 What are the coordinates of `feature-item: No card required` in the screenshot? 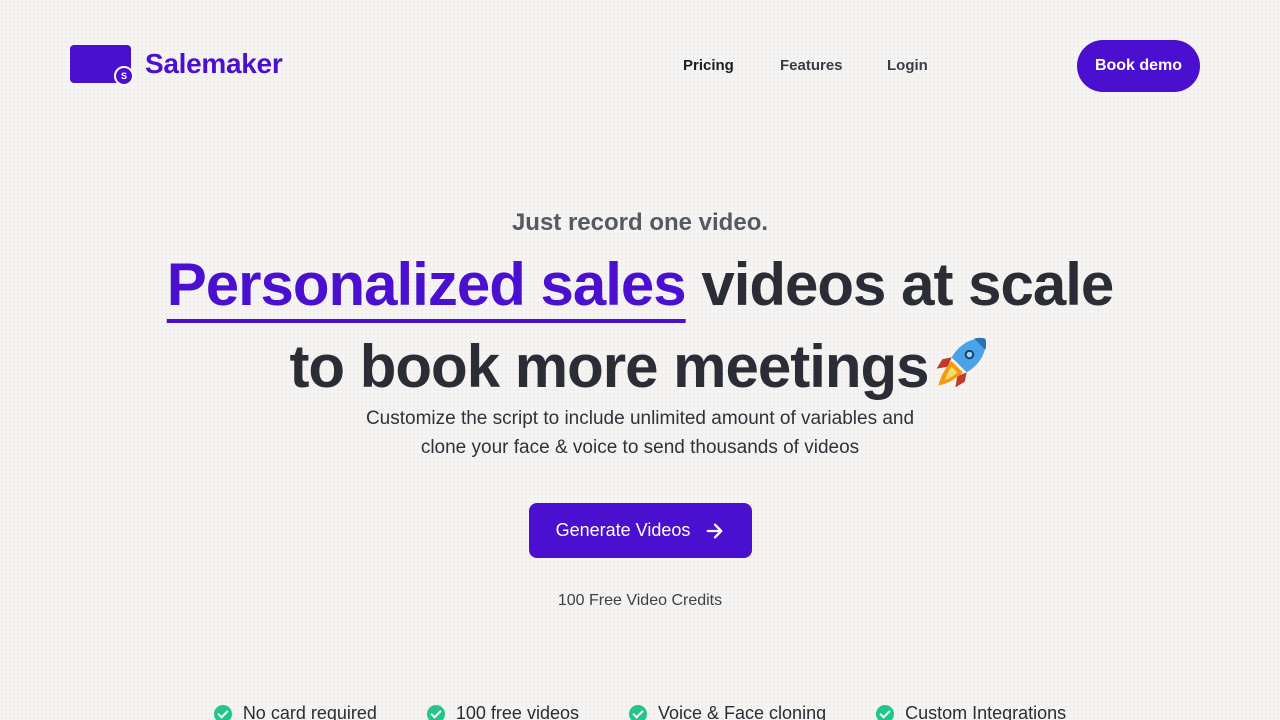 It's located at (295, 711).